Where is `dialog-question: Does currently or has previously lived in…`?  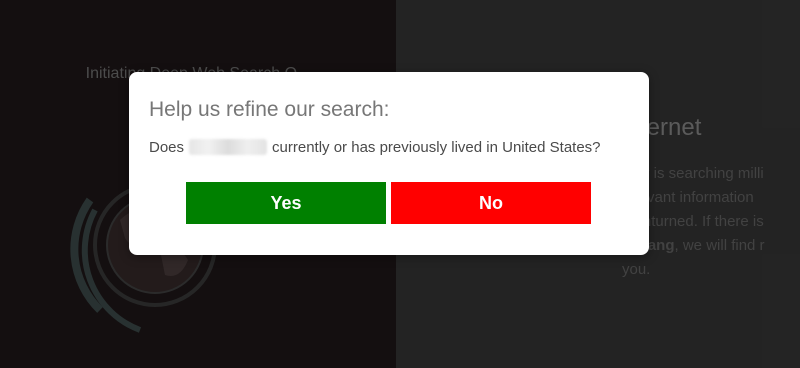 dialog-question: Does currently or has previously lived in… is located at coordinates (375, 147).